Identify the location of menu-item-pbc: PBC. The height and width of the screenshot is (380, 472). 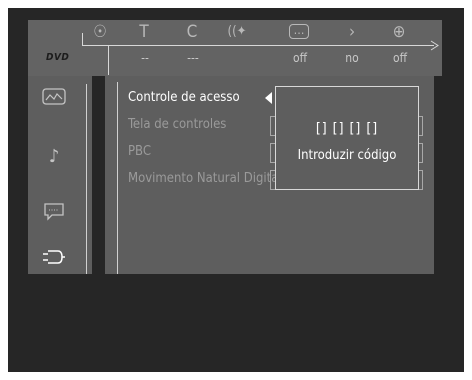
(139, 152).